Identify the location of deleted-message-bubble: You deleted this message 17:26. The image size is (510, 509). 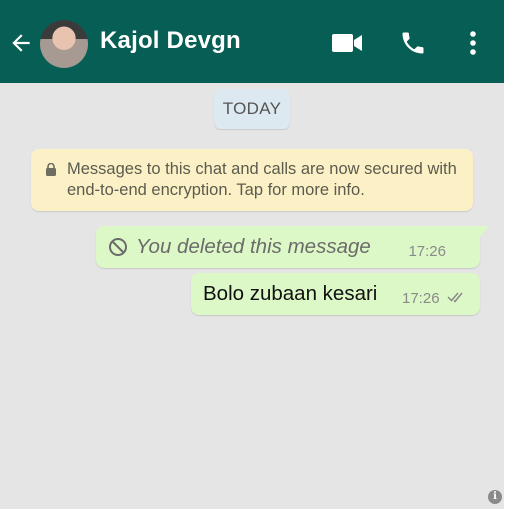
(292, 247).